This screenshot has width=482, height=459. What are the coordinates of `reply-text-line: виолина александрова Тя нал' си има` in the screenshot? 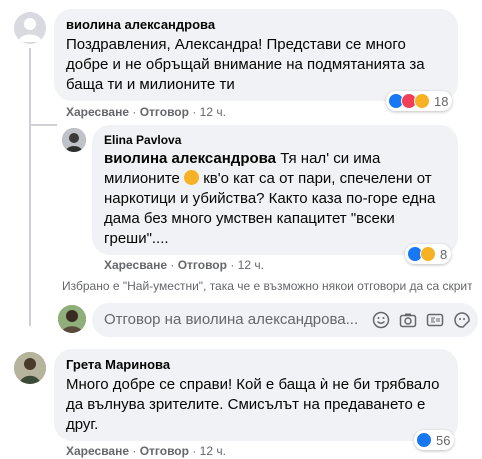 It's located at (242, 158).